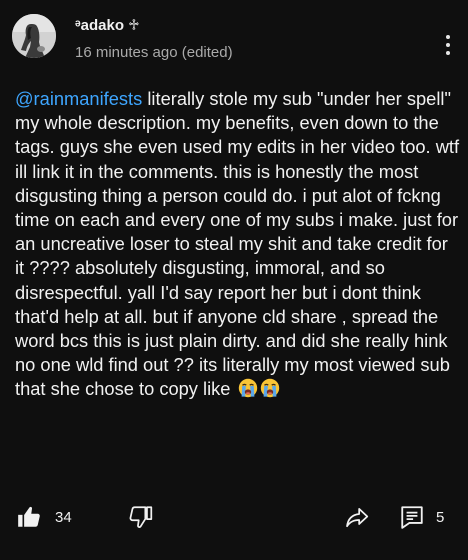  What do you see at coordinates (78, 98) in the screenshot?
I see `mention-link: @rainmanifests` at bounding box center [78, 98].